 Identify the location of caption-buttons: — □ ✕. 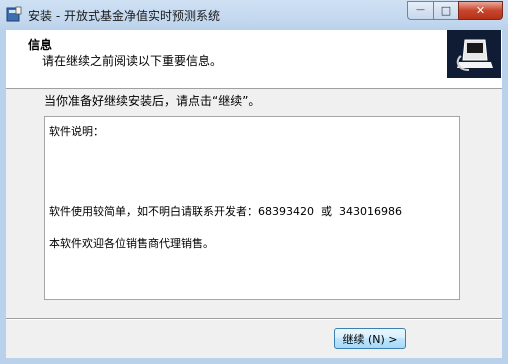
(455, 10).